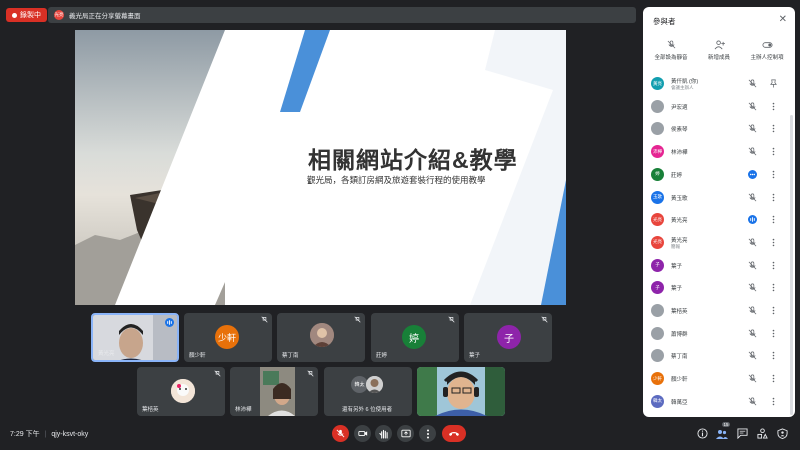 Image resolution: width=800 pixels, height=450 pixels. I want to click on participant-tile: 少軒 顏少軒, so click(228, 337).